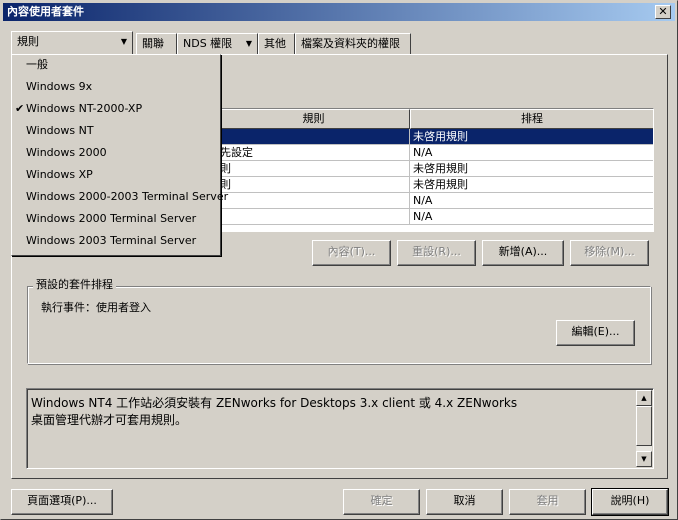 The width and height of the screenshot is (678, 520). I want to click on scroll-thumb, so click(644, 426).